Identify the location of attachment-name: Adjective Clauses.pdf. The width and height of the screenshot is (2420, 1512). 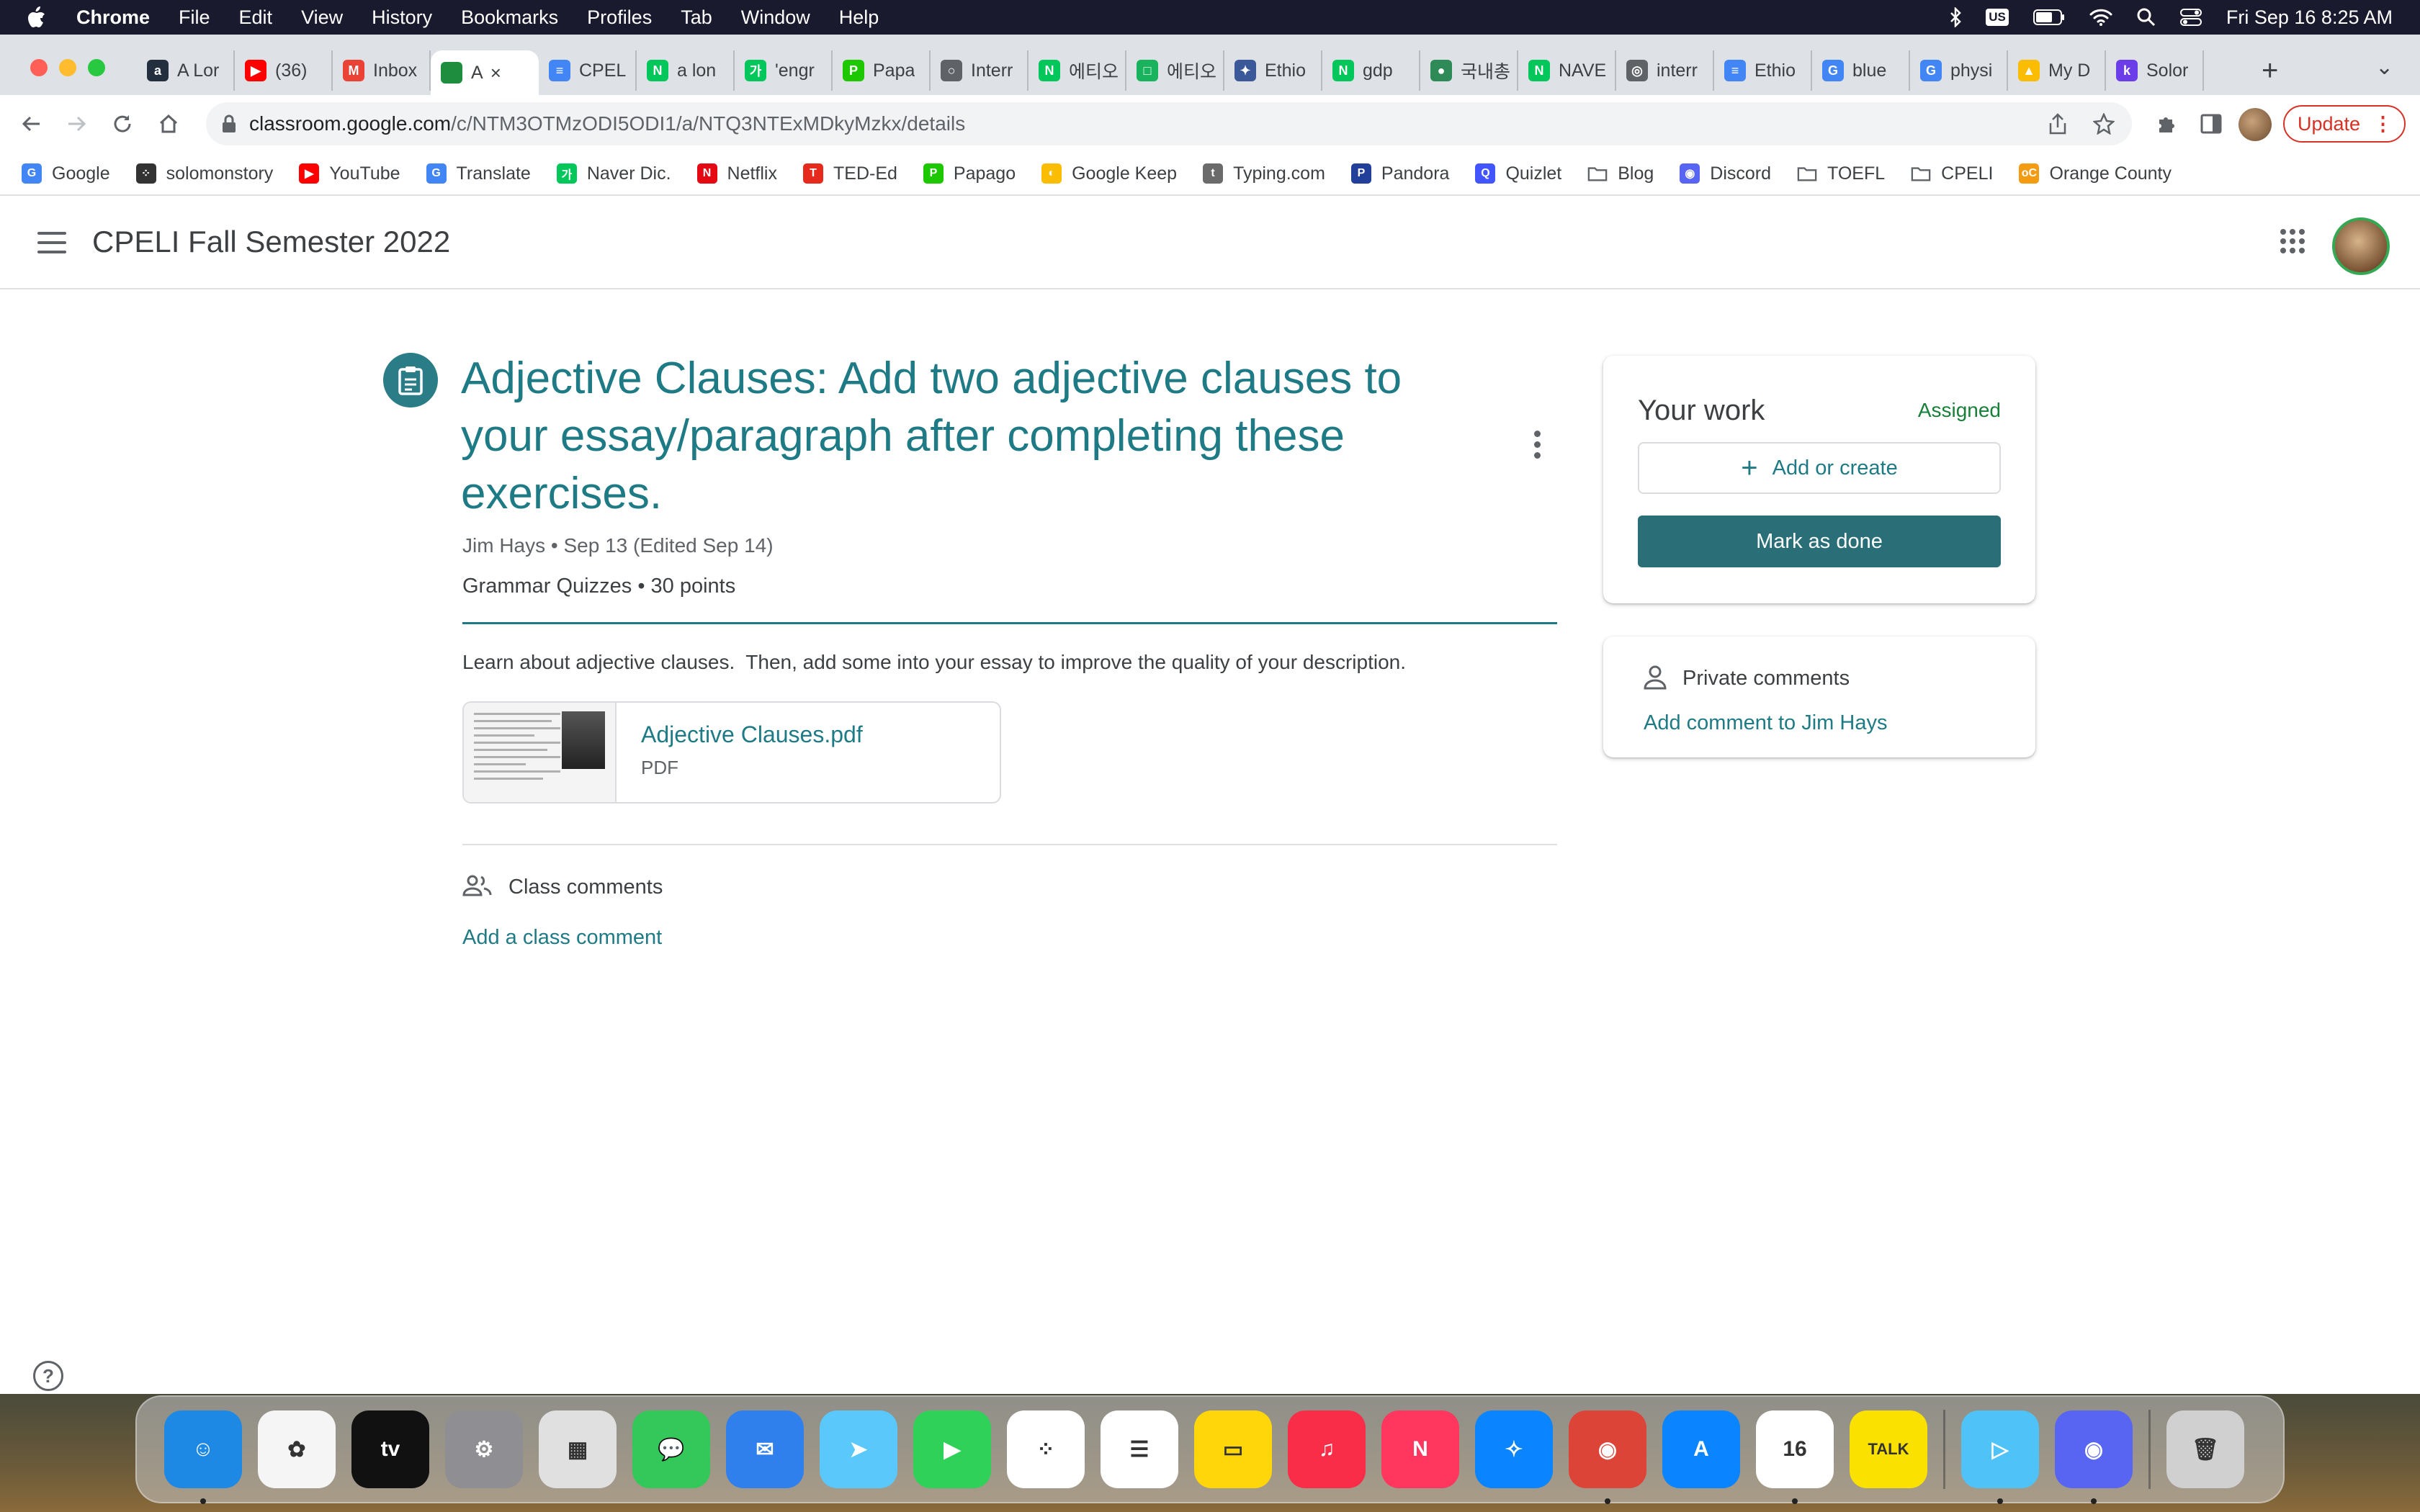
(752, 734).